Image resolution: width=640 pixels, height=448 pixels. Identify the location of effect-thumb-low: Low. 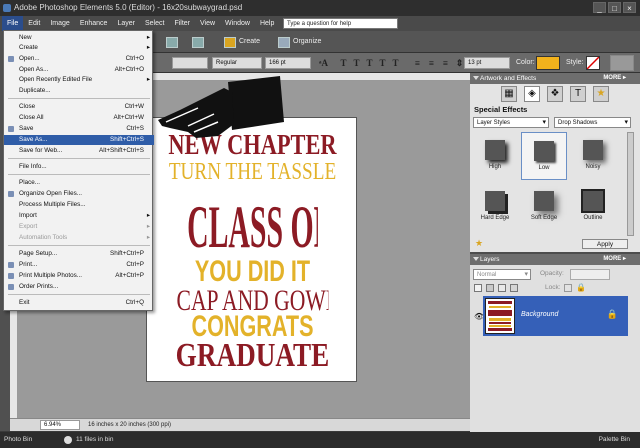
(544, 156).